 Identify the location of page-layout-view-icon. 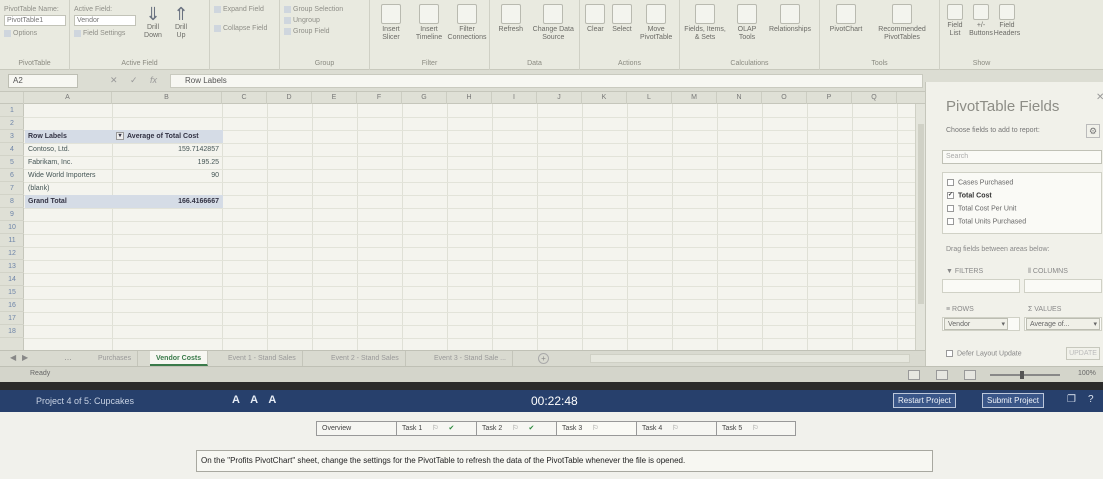
(942, 375).